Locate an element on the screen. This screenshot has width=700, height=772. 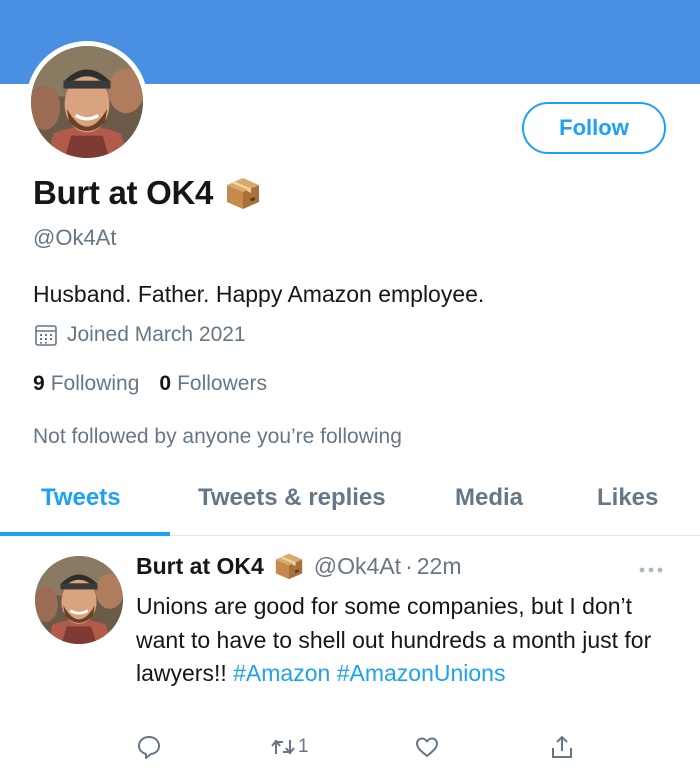
retweet-button: 1 is located at coordinates (289, 747).